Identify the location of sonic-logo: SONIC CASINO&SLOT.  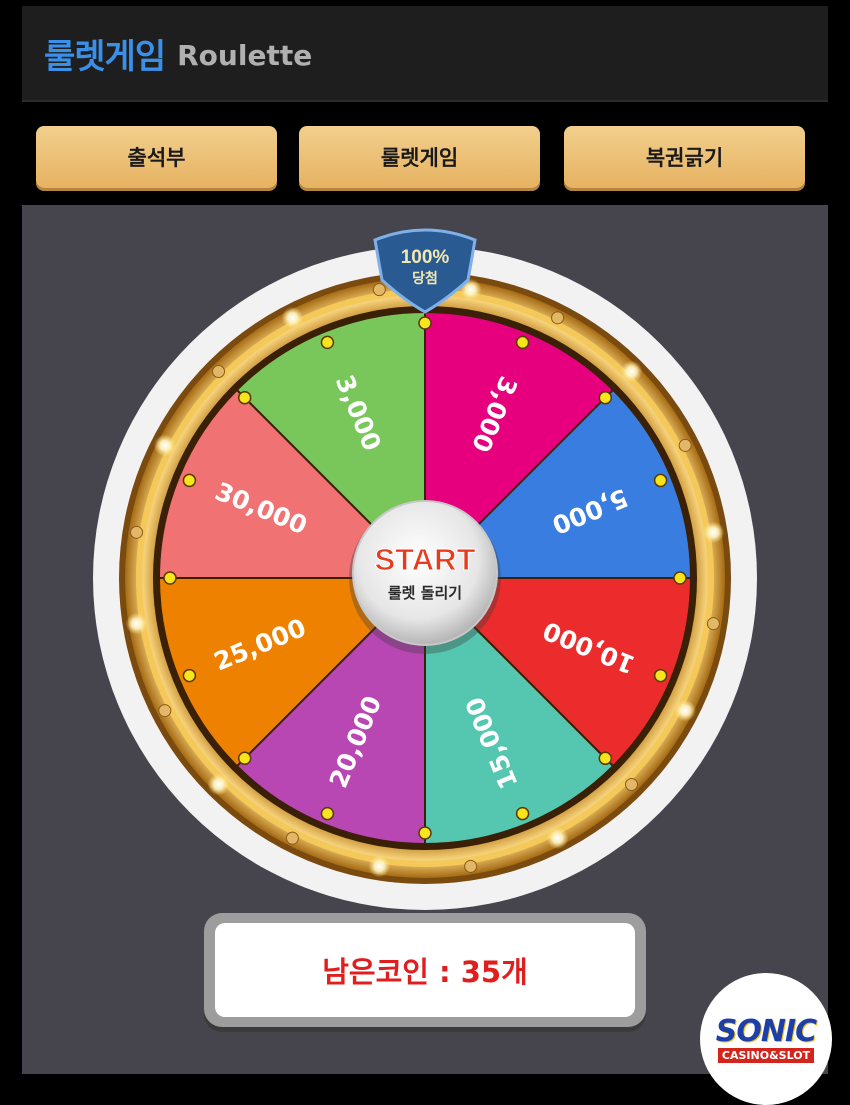
(766, 1039).